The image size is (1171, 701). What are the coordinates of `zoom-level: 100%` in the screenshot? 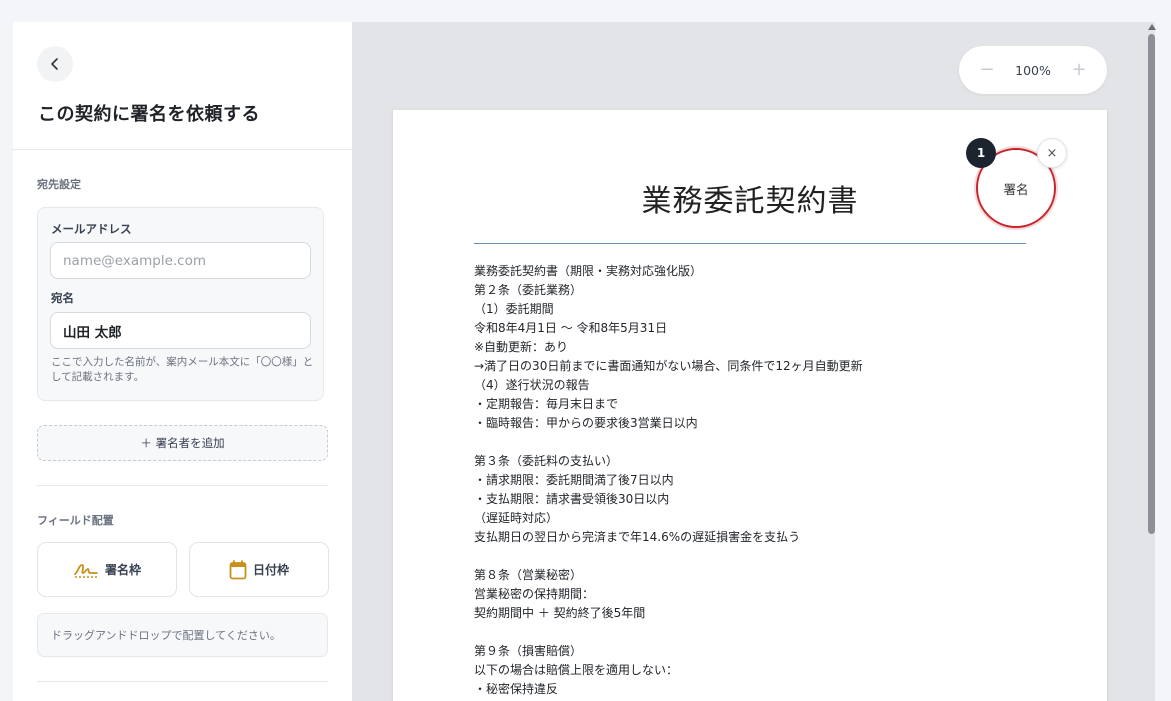 It's located at (1033, 70).